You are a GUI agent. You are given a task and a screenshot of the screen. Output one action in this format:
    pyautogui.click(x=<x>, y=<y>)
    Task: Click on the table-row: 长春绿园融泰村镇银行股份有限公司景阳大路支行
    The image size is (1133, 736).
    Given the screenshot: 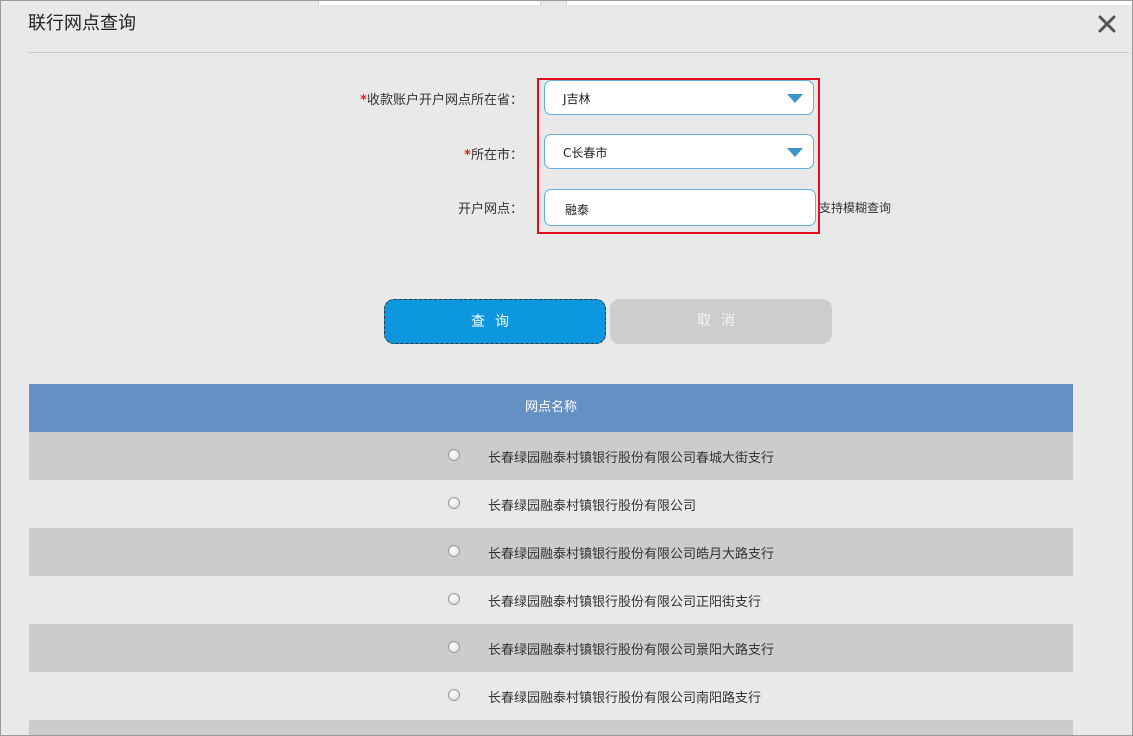 What is the action you would take?
    pyautogui.click(x=551, y=648)
    